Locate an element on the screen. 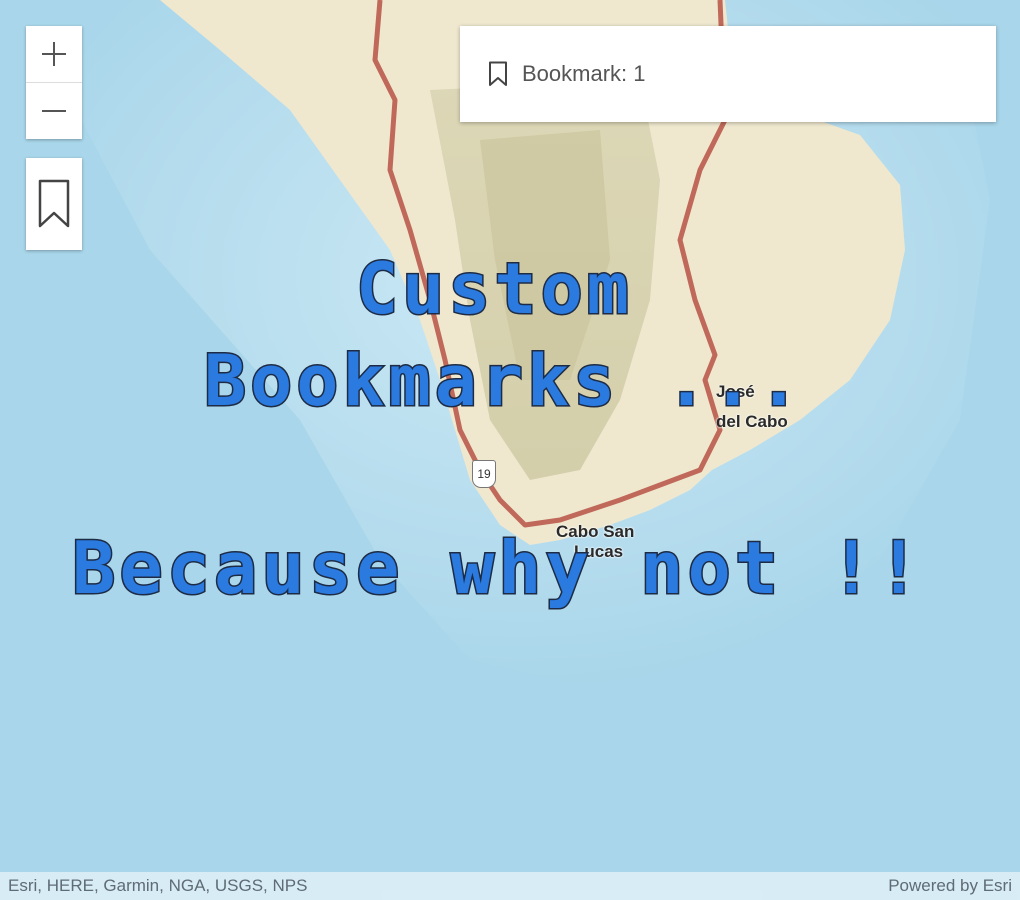 This screenshot has width=1020, height=900. bookmark-label: Bookmark: 1 is located at coordinates (584, 73).